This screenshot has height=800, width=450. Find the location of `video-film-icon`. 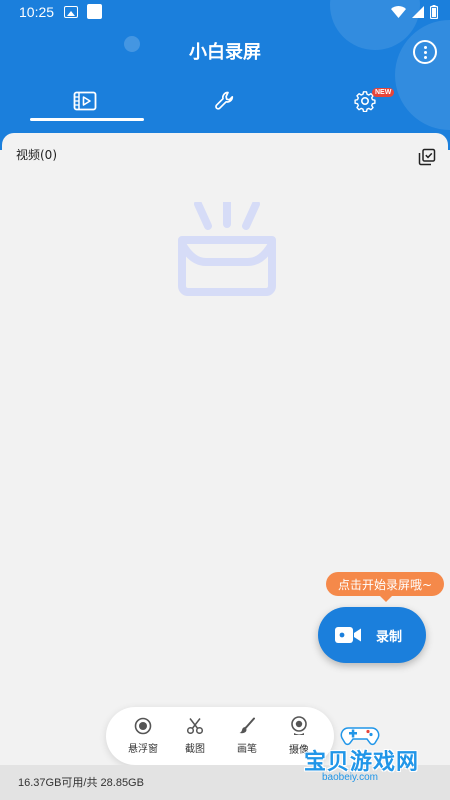

video-film-icon is located at coordinates (85, 101).